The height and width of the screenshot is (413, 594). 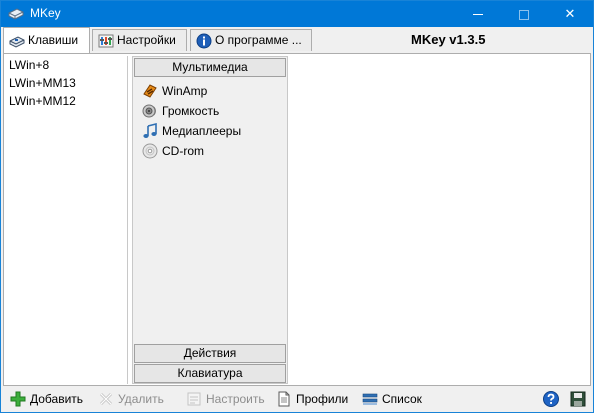 What do you see at coordinates (370, 399) in the screenshot?
I see `list-icon` at bounding box center [370, 399].